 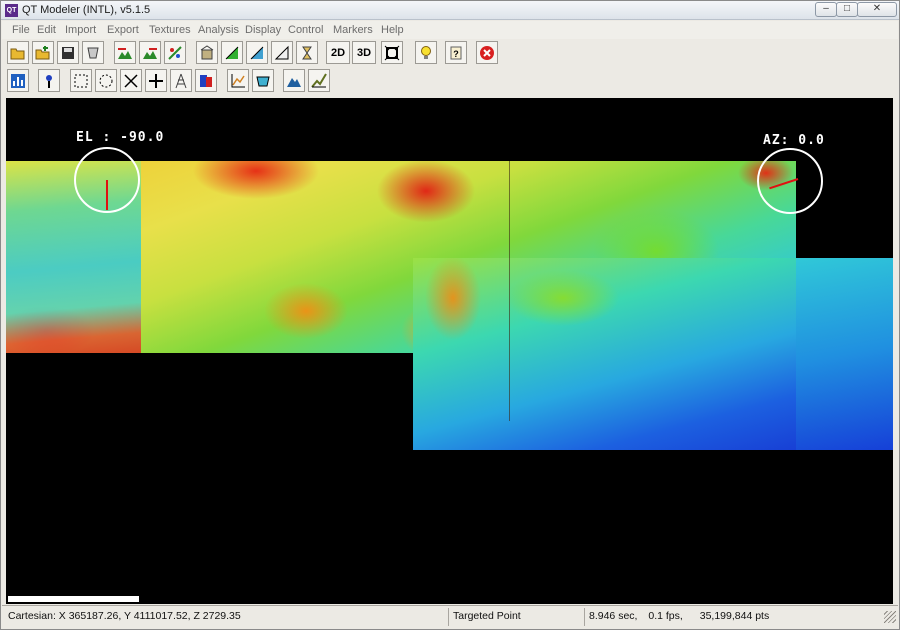 I want to click on save-button, so click(x=68, y=52).